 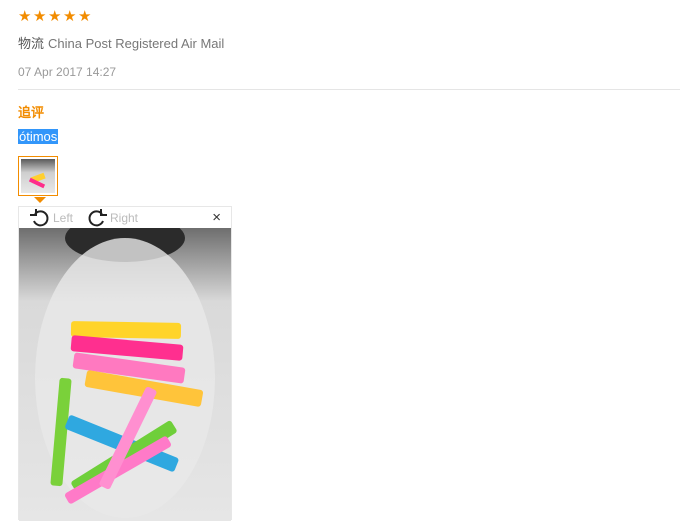 What do you see at coordinates (31, 112) in the screenshot?
I see `followup-title: 追评` at bounding box center [31, 112].